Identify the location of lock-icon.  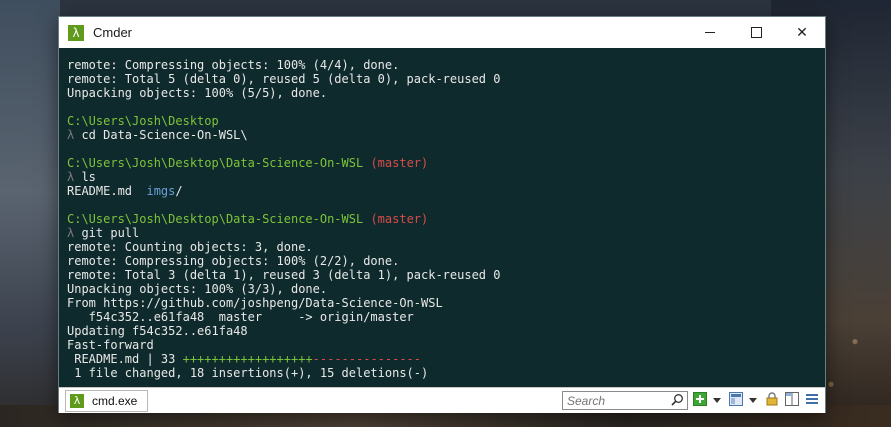
(772, 399).